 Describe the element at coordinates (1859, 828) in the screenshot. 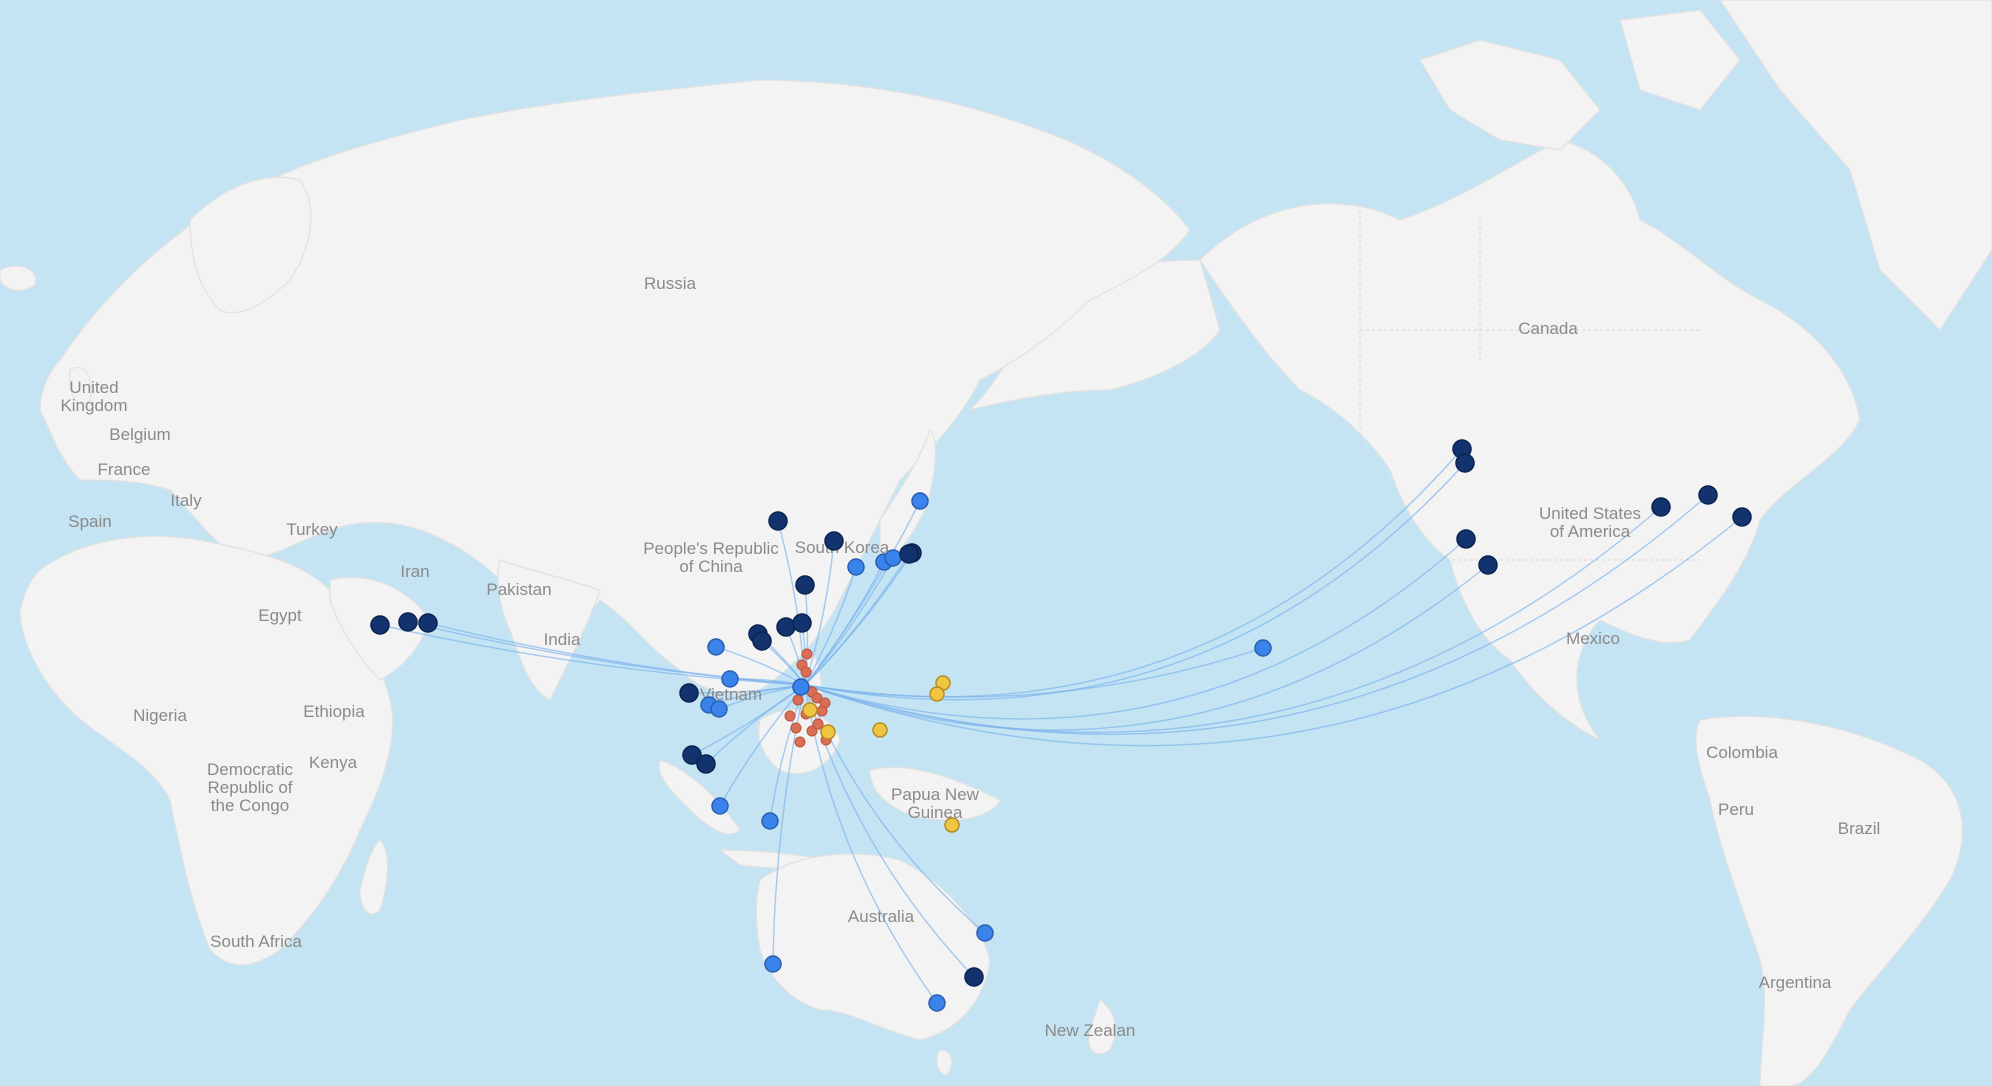

I see `label-brazil: Brazil` at that location.